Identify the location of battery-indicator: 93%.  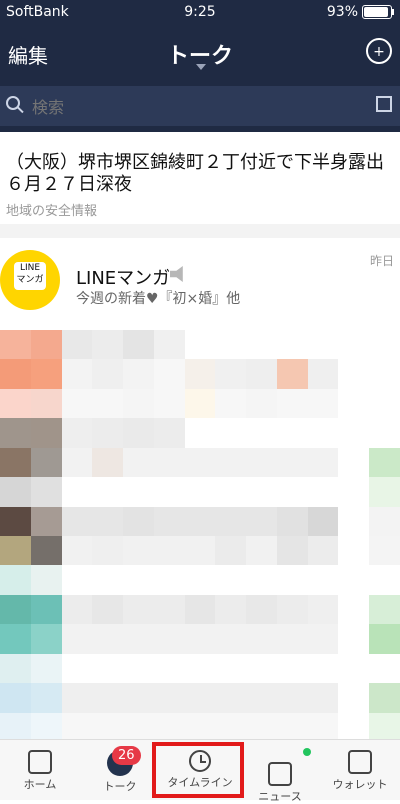
(360, 12).